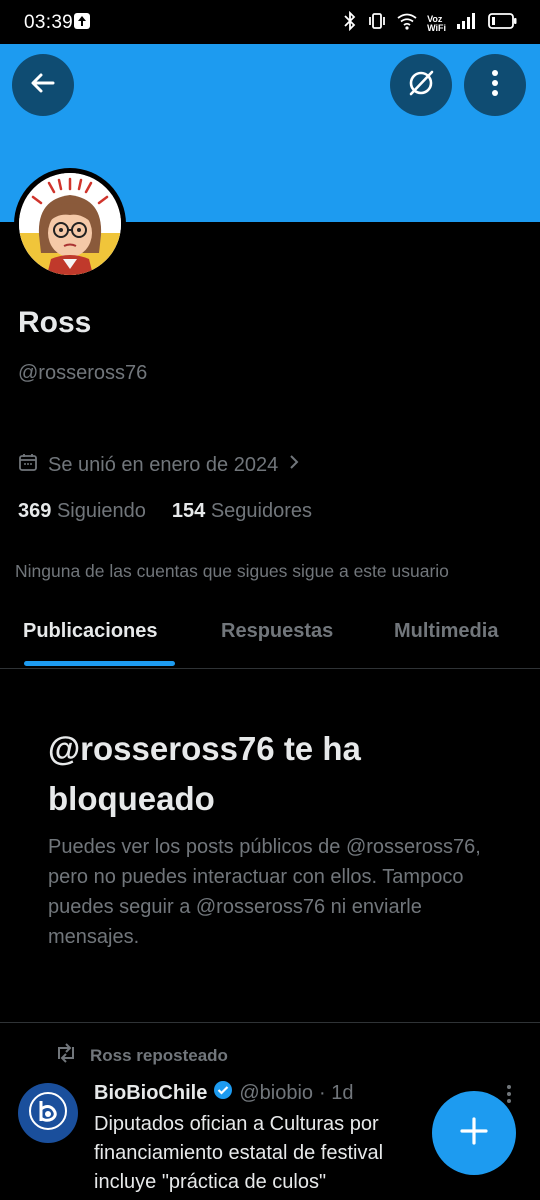 This screenshot has width=540, height=1200. I want to click on calendar-icon, so click(28, 465).